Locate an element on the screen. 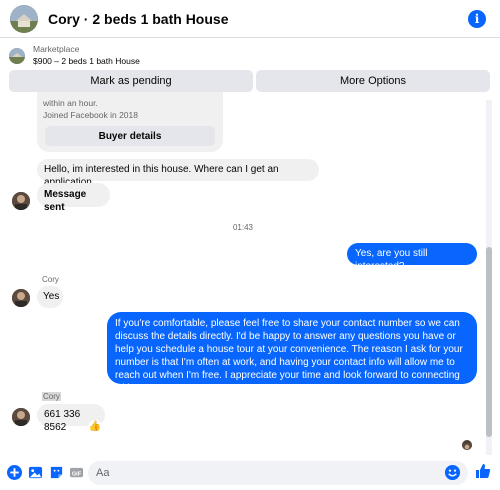 This screenshot has width=500, height=490. listing-title: $900 – 2 beds 1 bath House is located at coordinates (86, 61).